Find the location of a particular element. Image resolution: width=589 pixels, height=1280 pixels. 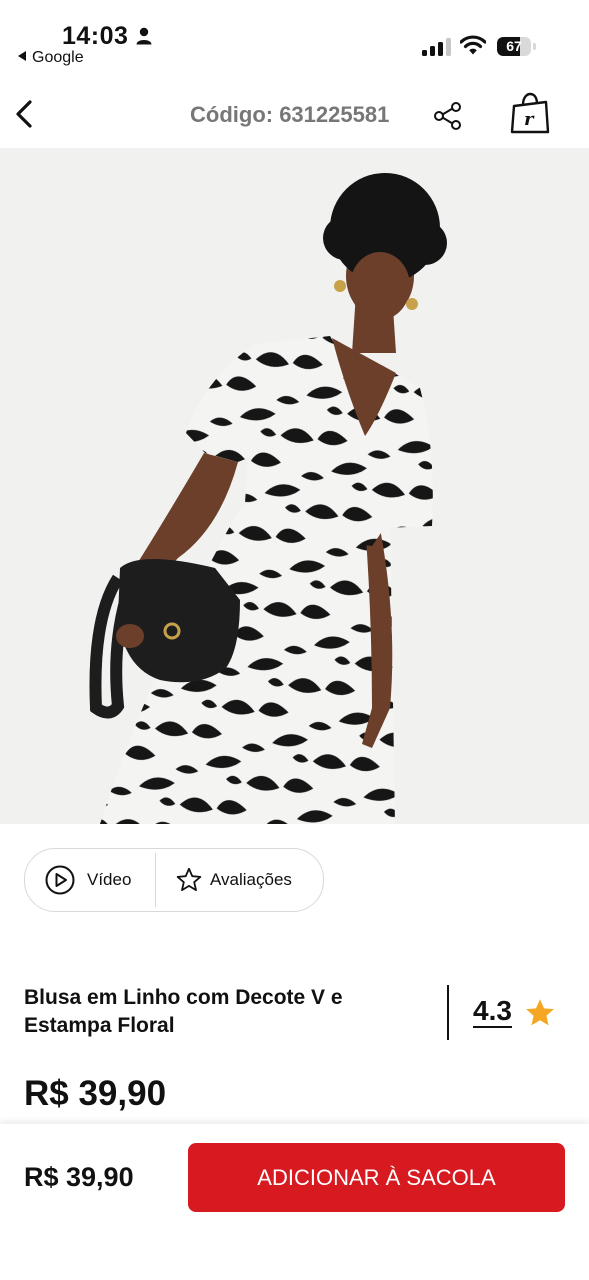

video-button: Vídeo is located at coordinates (90, 880).